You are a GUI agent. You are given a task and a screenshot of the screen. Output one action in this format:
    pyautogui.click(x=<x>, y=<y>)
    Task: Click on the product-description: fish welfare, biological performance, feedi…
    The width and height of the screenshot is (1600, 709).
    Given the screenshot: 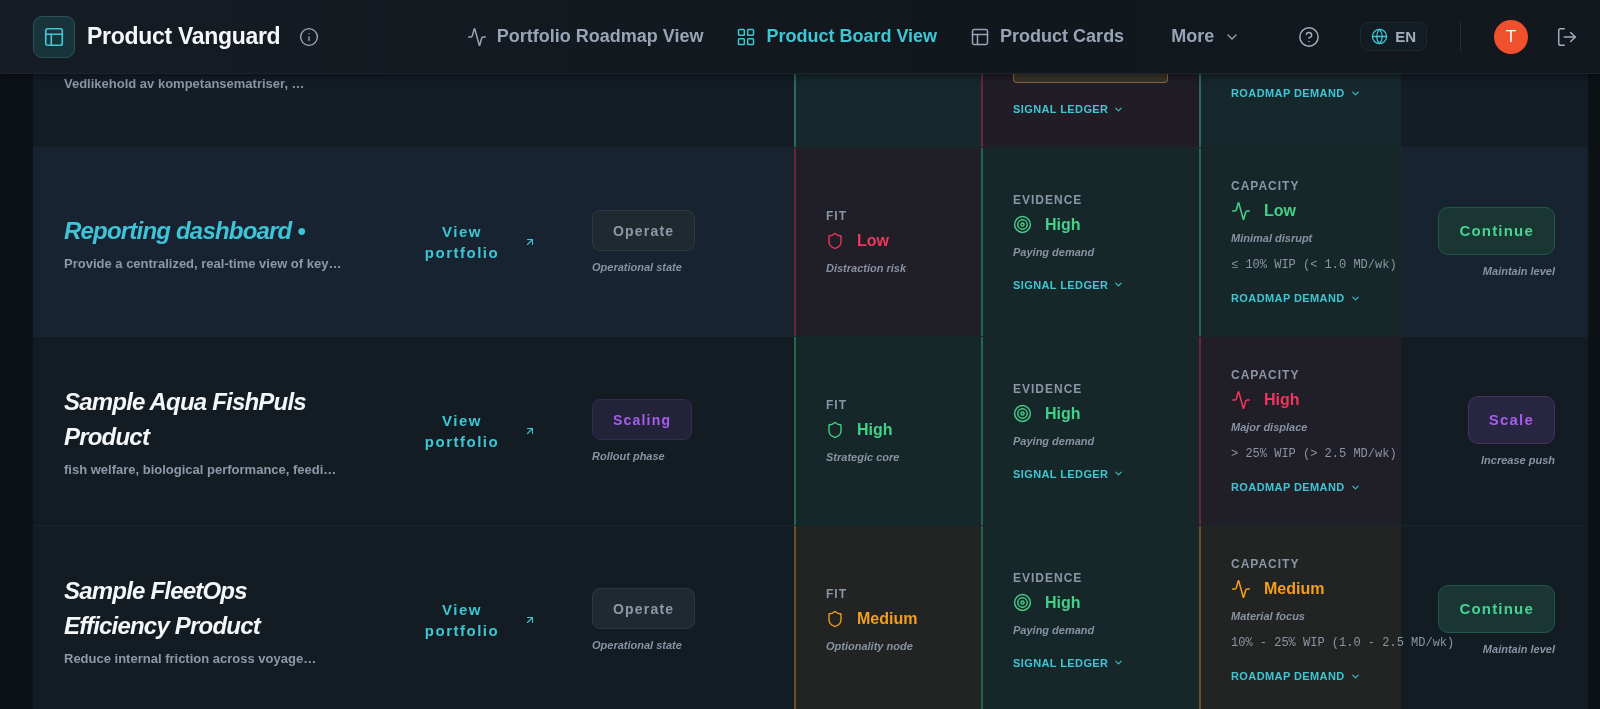 What is the action you would take?
    pyautogui.click(x=201, y=470)
    